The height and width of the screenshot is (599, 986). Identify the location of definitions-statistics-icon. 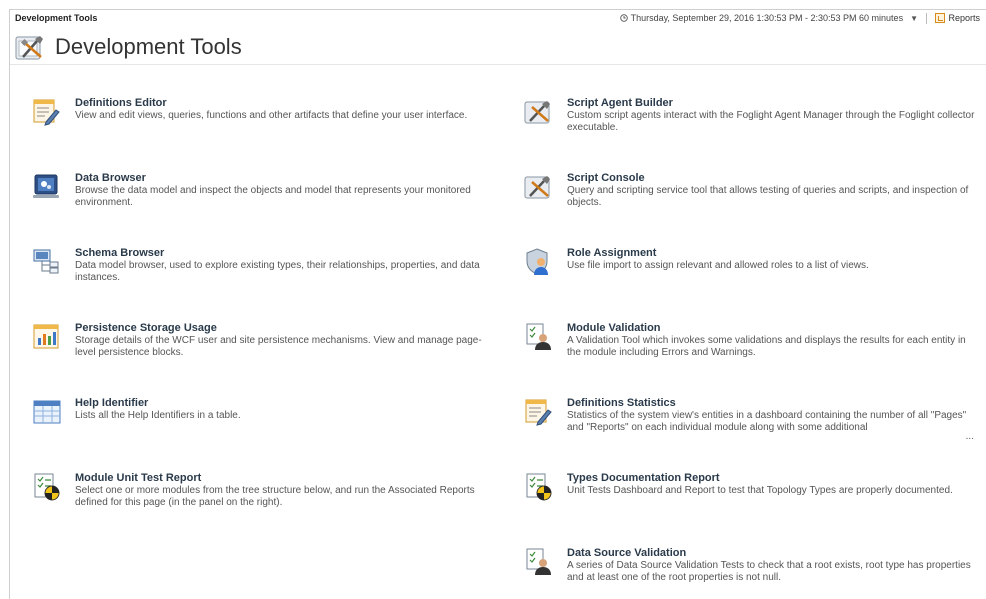
(538, 412).